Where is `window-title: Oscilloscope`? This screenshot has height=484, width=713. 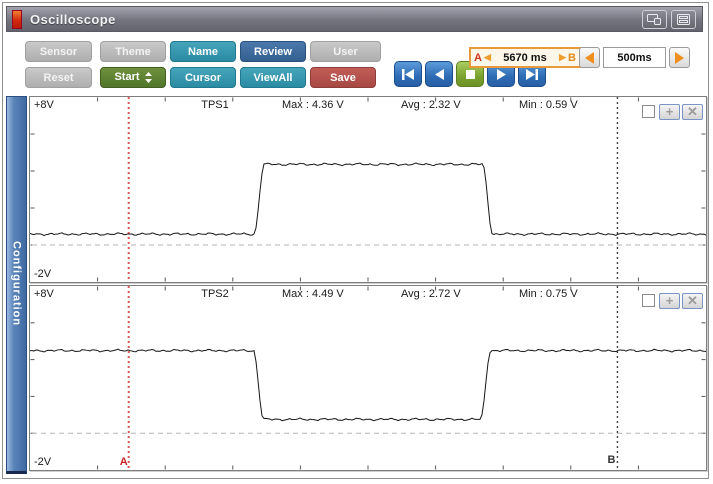 window-title: Oscilloscope is located at coordinates (73, 19).